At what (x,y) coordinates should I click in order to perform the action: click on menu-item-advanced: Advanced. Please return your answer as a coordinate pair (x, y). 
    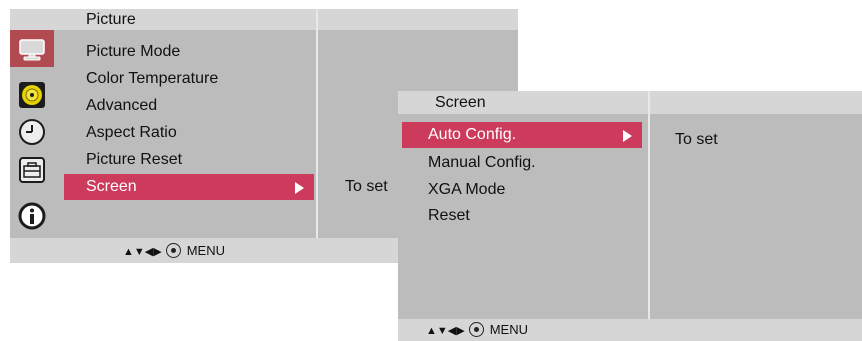
    Looking at the image, I should click on (189, 106).